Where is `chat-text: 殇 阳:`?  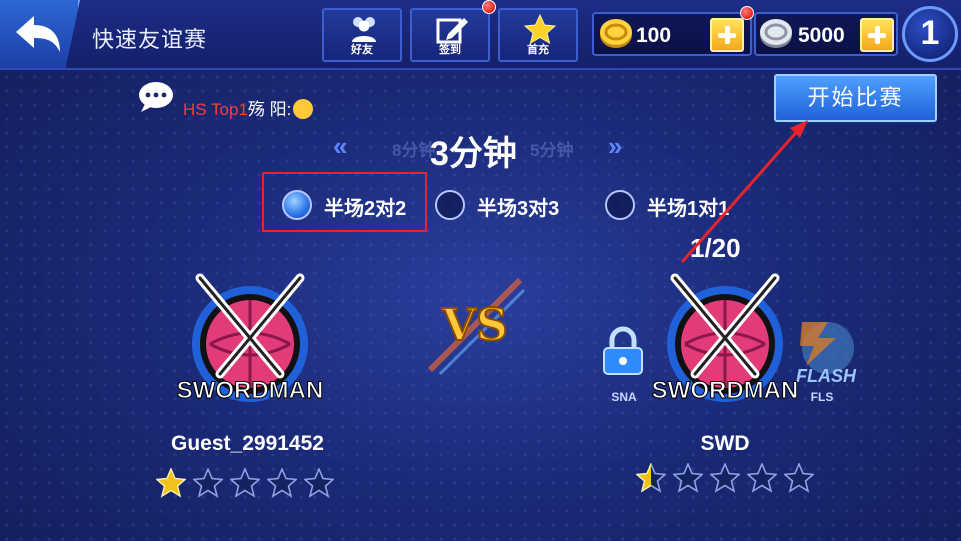
chat-text: 殇 阳: is located at coordinates (269, 109).